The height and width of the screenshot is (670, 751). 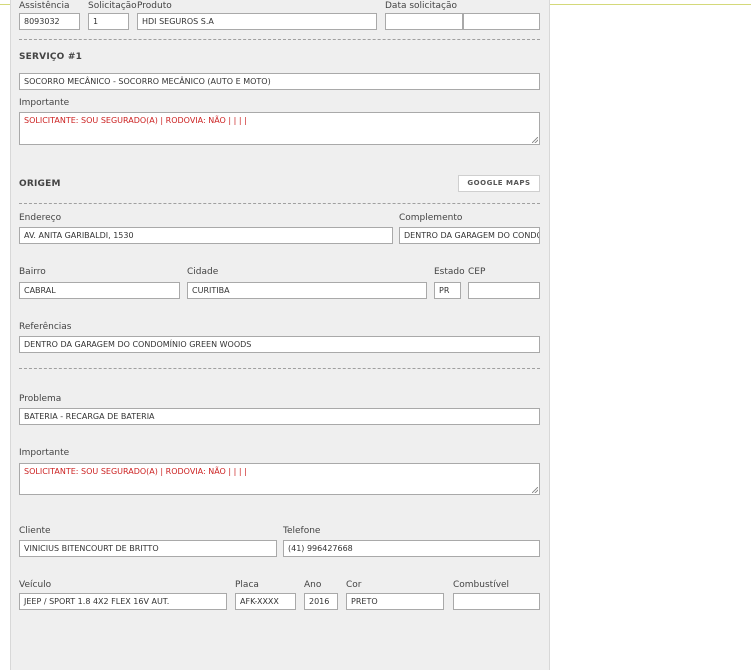 I want to click on servico-title: SERVIÇO #1, so click(x=51, y=57).